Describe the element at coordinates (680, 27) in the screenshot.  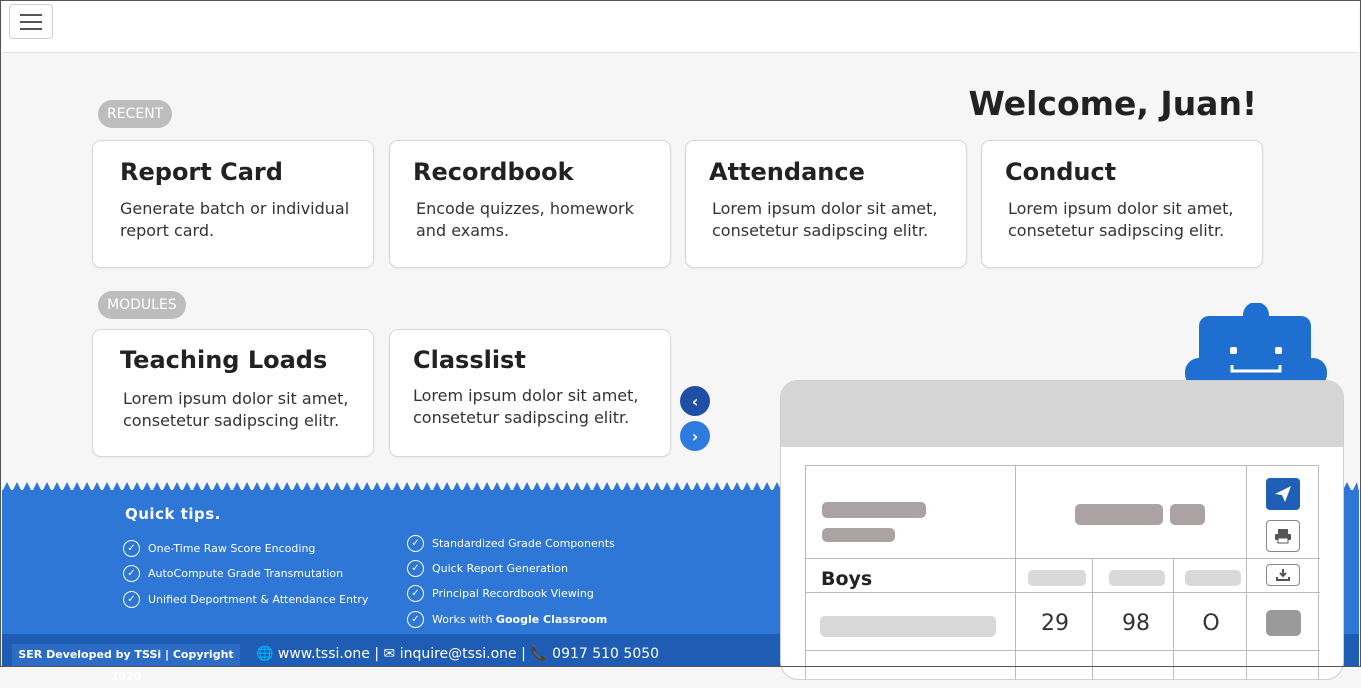
I see `top-bar` at that location.